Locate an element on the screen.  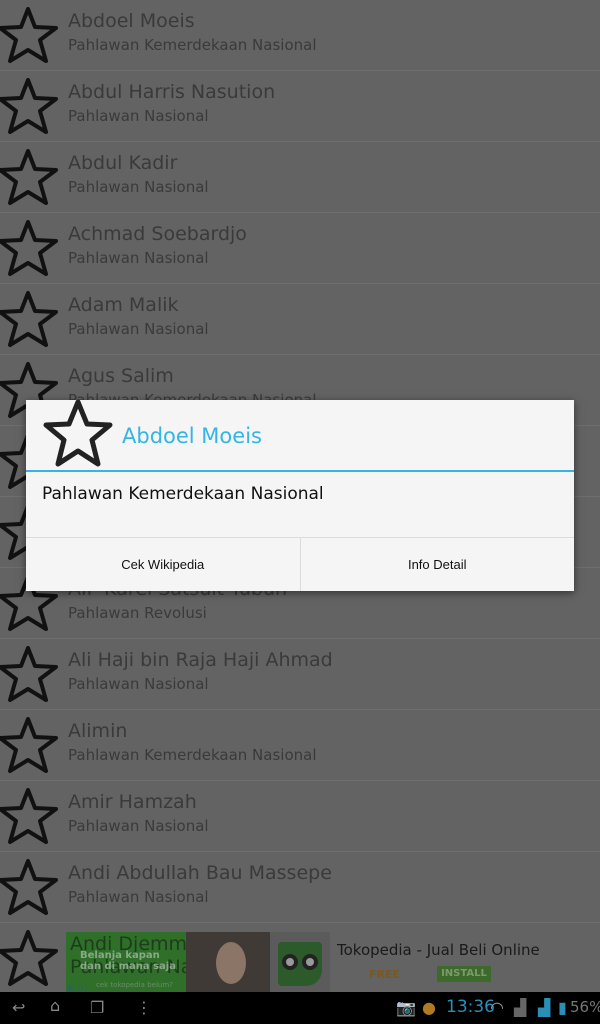
install-button: INSTALL is located at coordinates (464, 974).